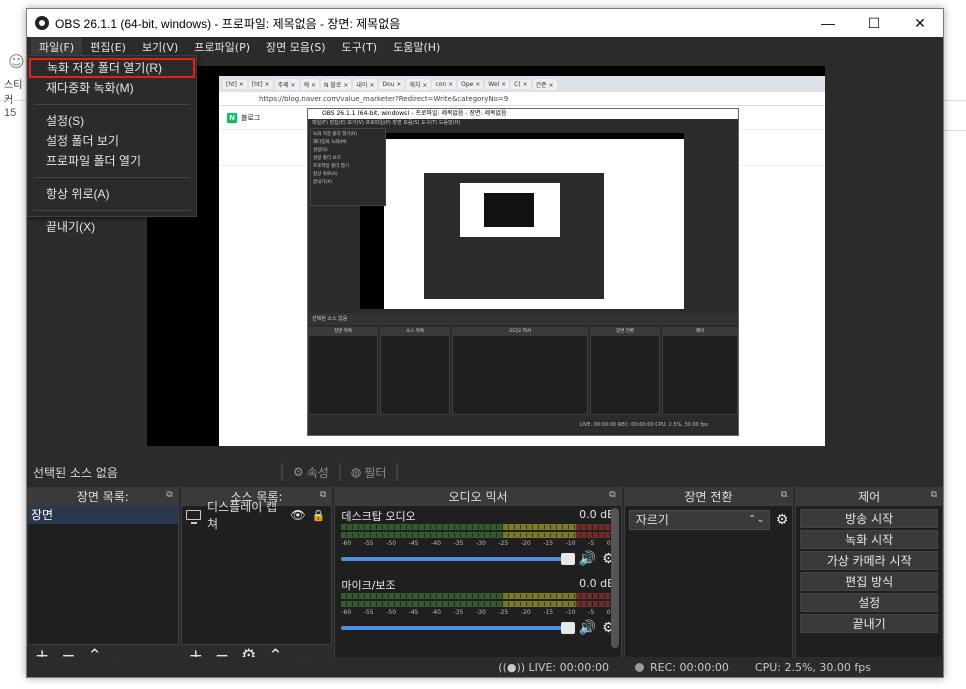  I want to click on studio-mode-button: 편집 방식, so click(869, 581).